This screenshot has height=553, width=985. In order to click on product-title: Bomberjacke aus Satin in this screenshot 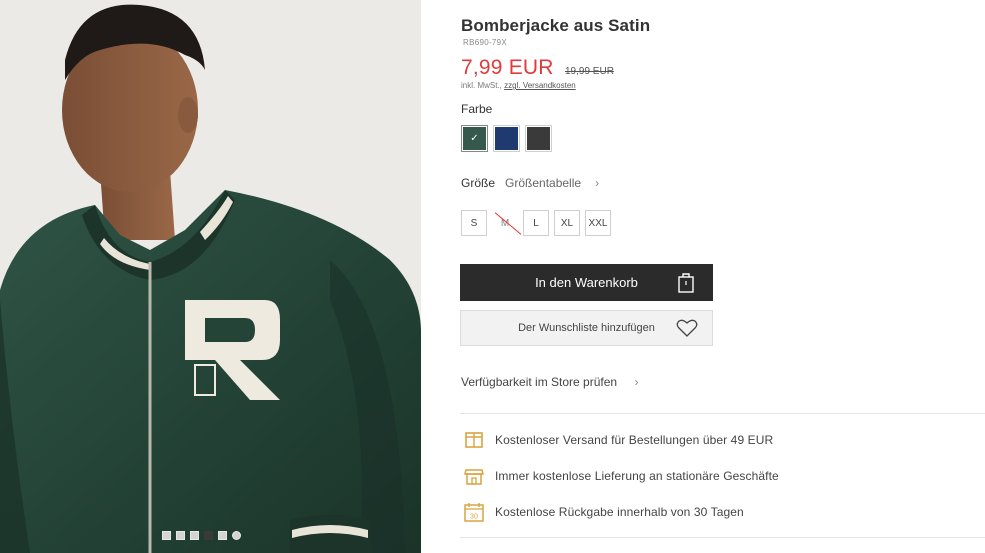, I will do `click(556, 25)`.